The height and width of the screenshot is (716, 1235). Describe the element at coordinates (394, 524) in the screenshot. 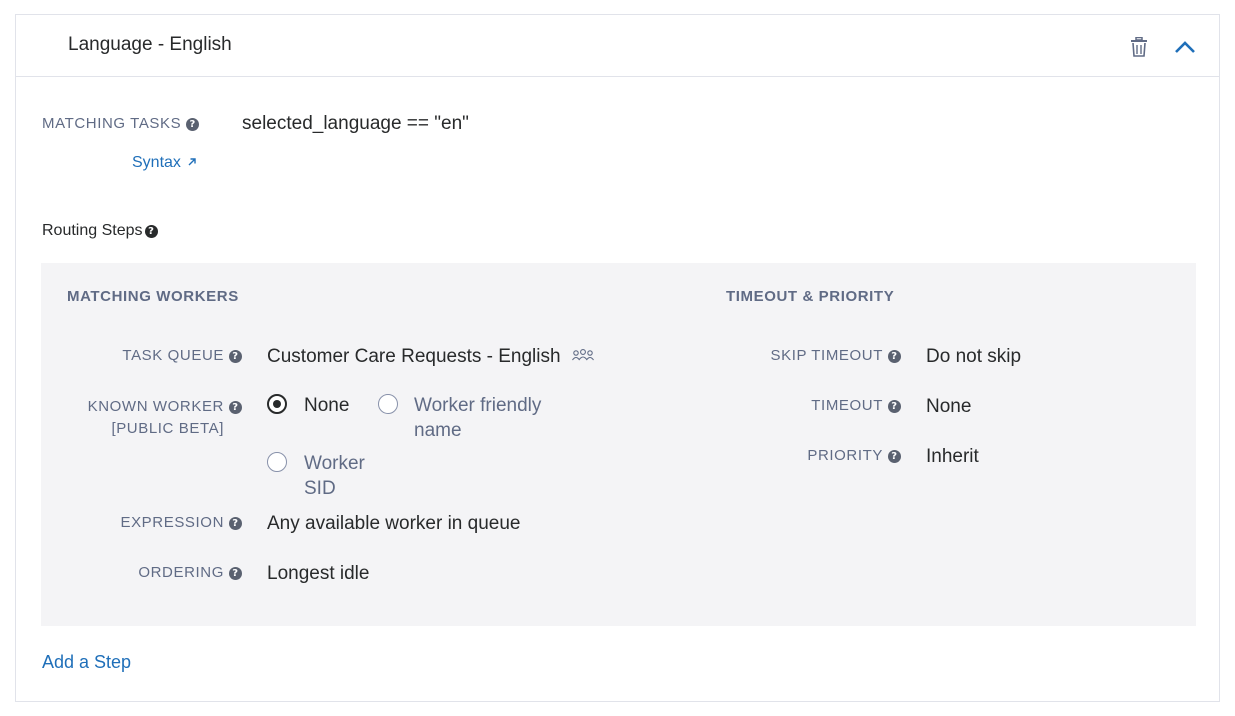

I see `expression-value: Any available worker in queue` at that location.